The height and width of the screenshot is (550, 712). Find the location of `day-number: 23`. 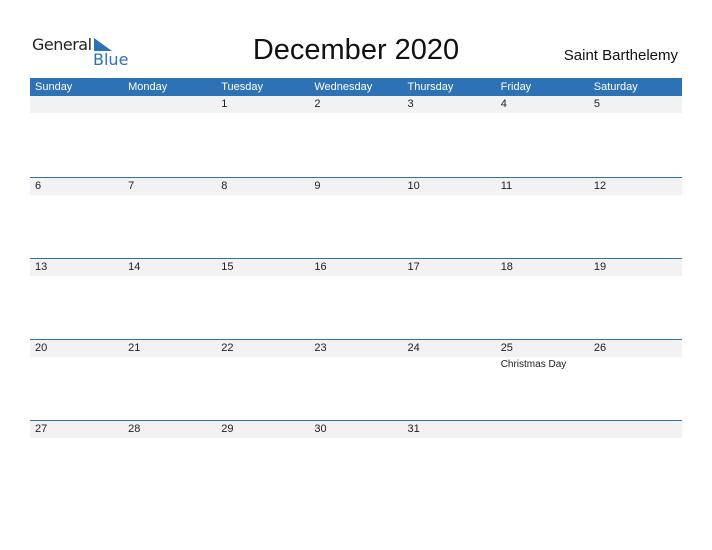

day-number: 23 is located at coordinates (320, 348).